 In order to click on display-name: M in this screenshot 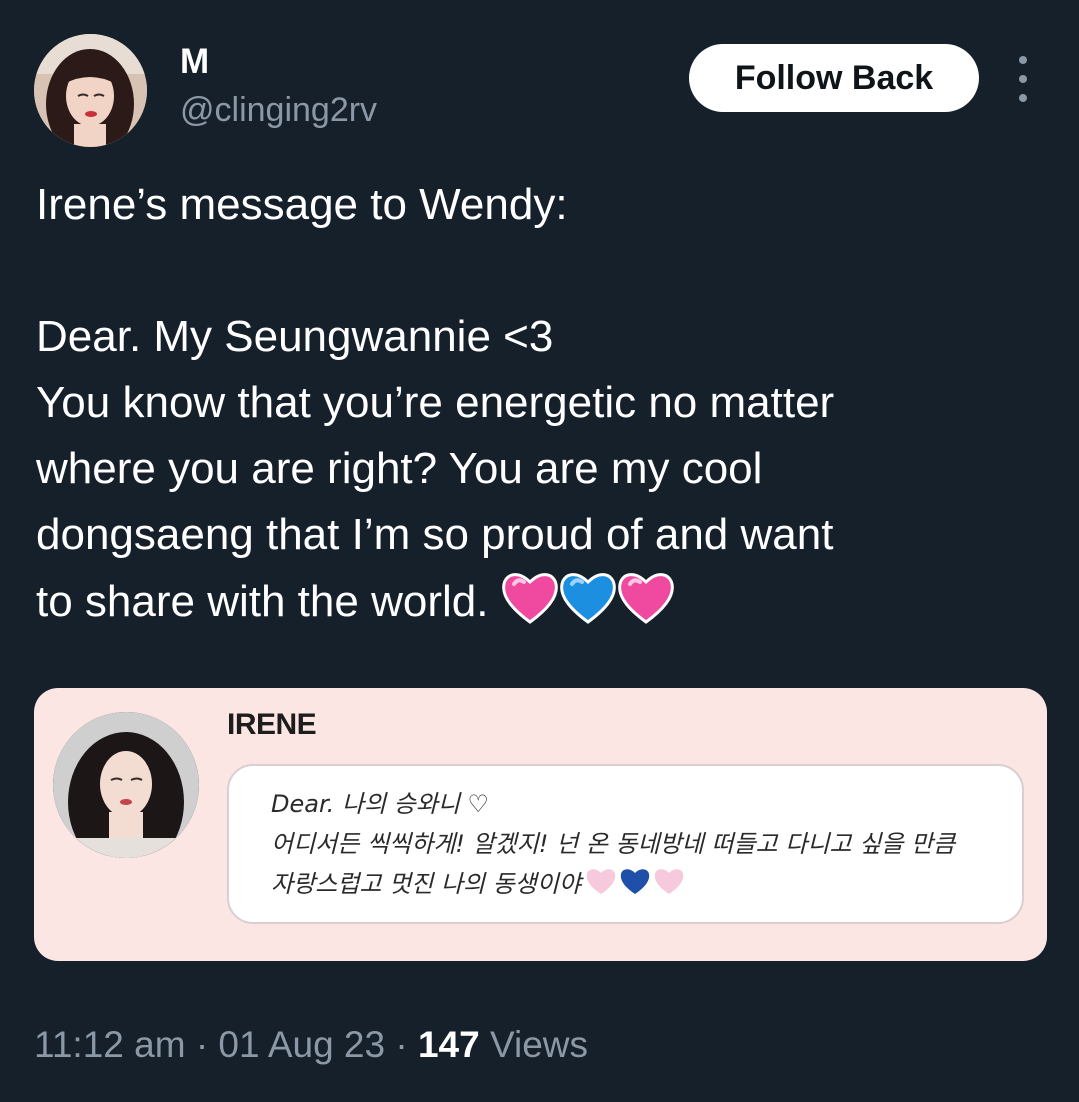, I will do `click(194, 62)`.